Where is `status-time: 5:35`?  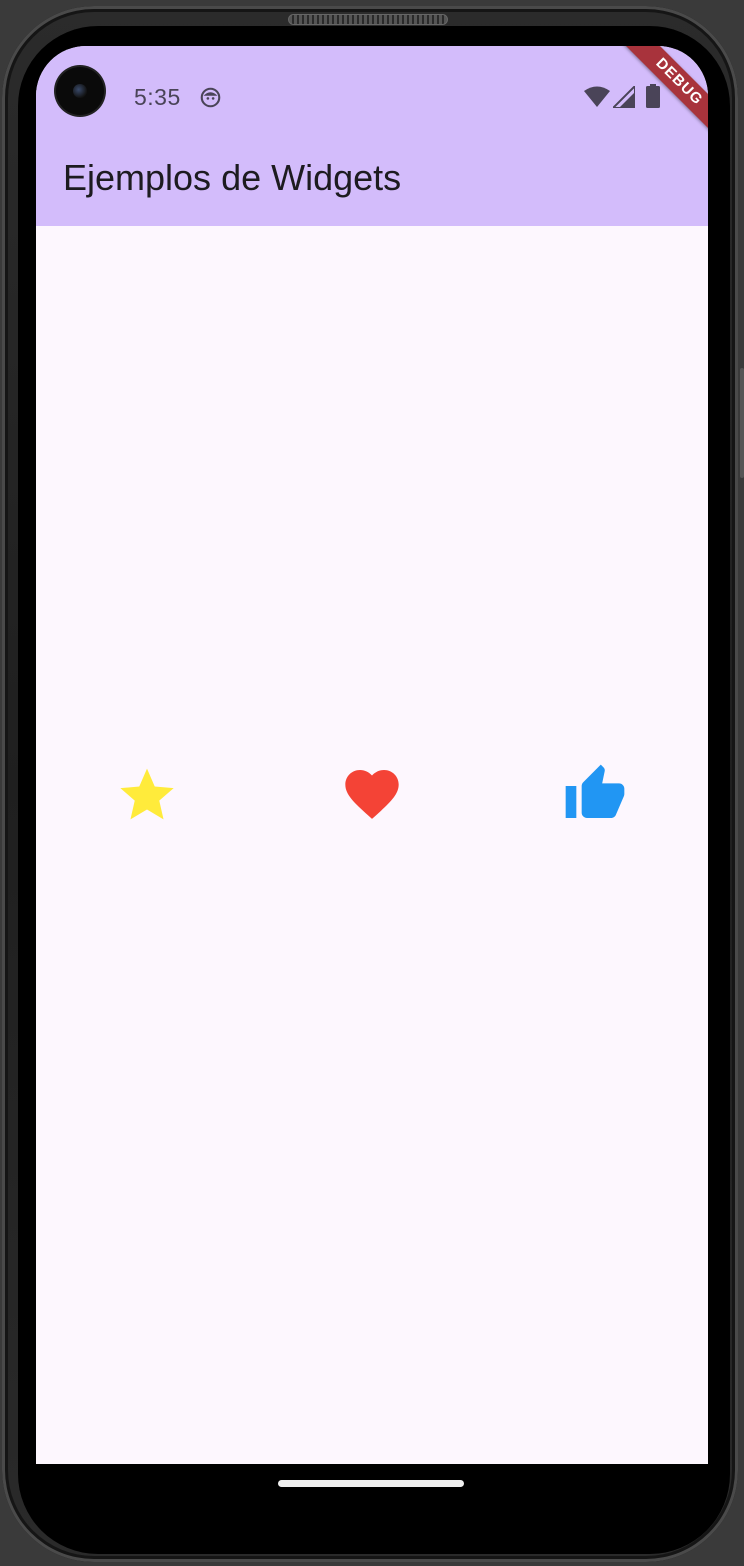 status-time: 5:35 is located at coordinates (157, 97).